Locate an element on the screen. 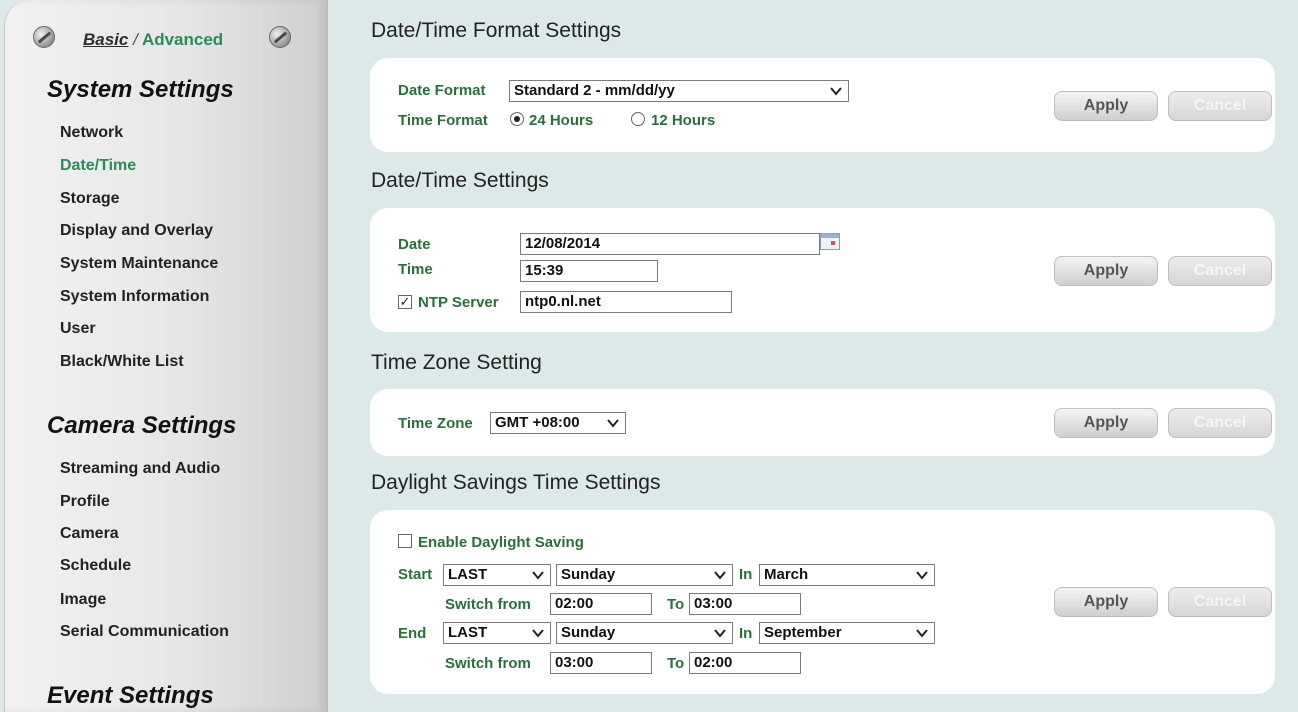  start-label: Start is located at coordinates (415, 574).